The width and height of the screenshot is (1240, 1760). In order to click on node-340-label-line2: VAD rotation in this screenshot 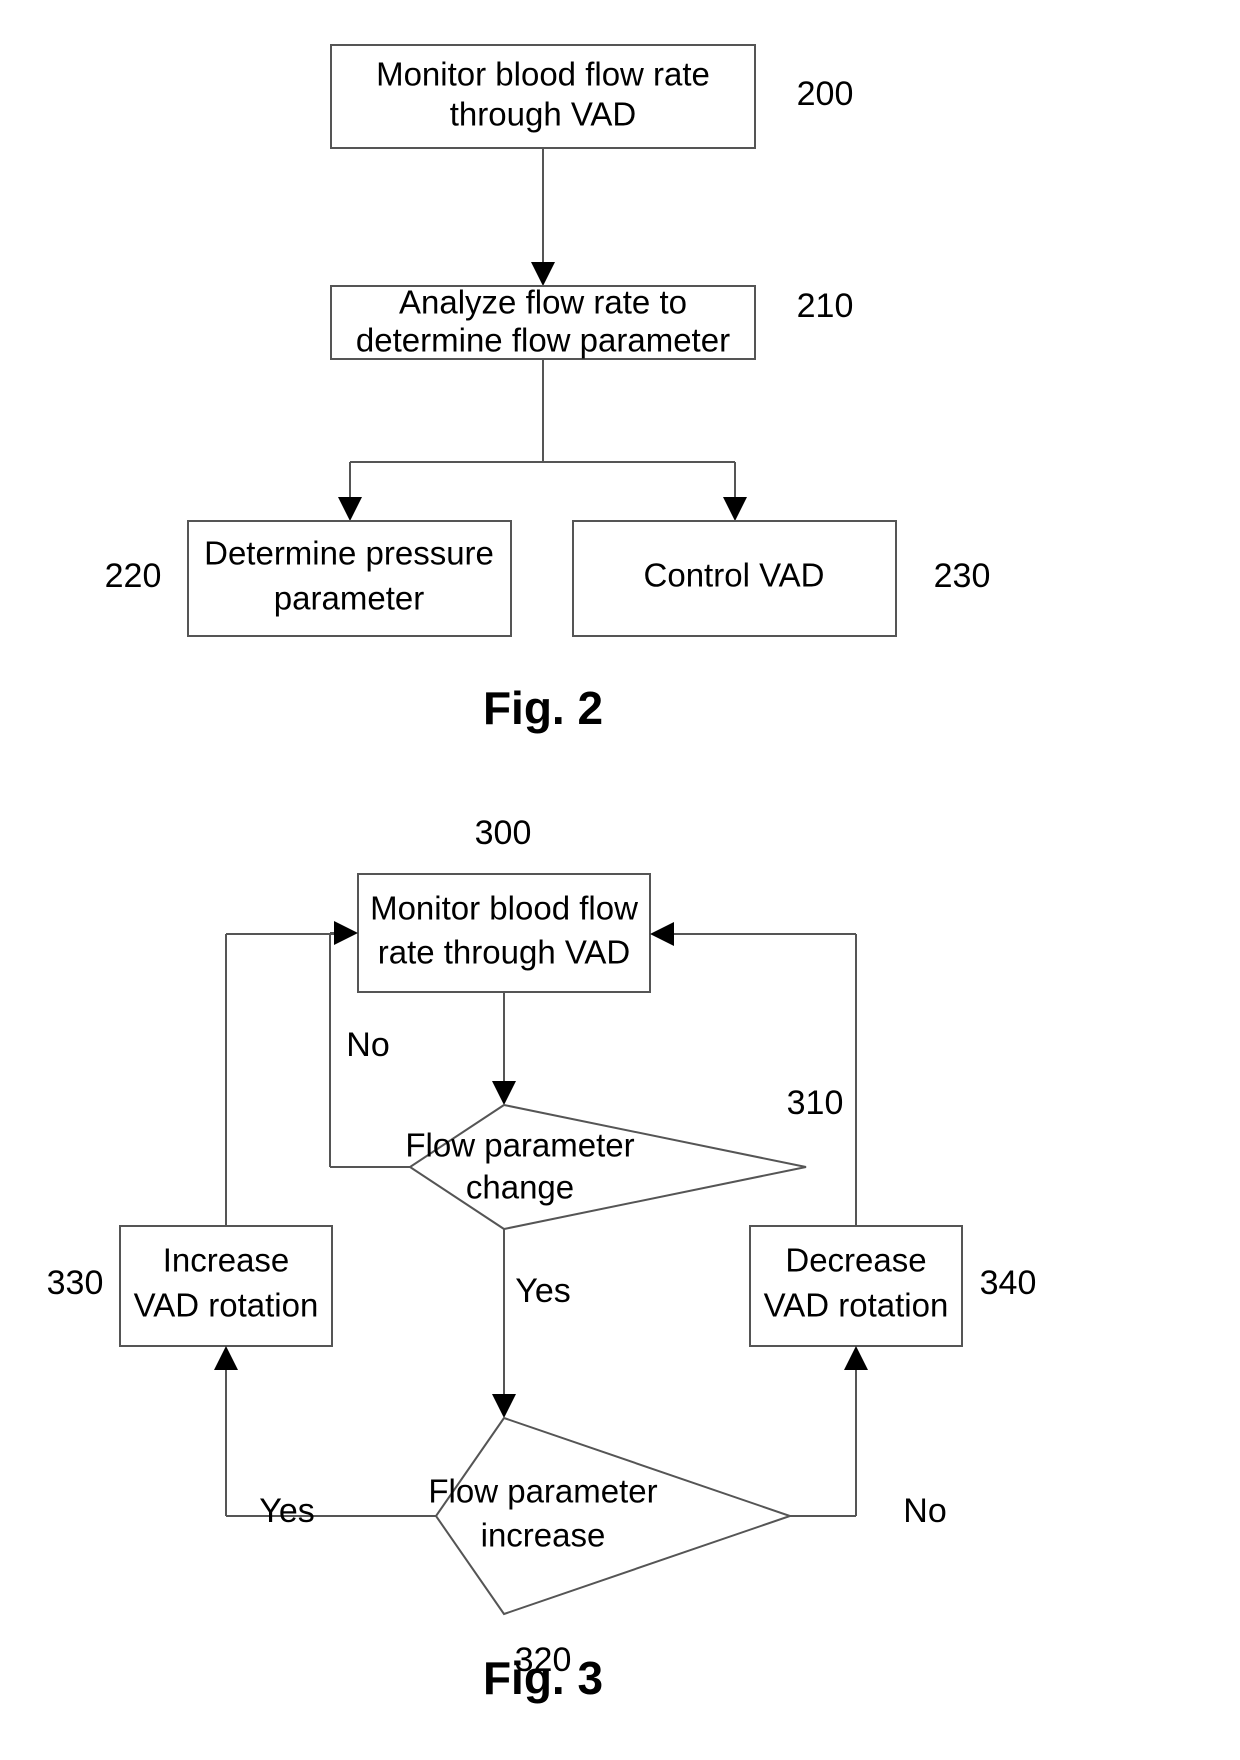, I will do `click(856, 1305)`.